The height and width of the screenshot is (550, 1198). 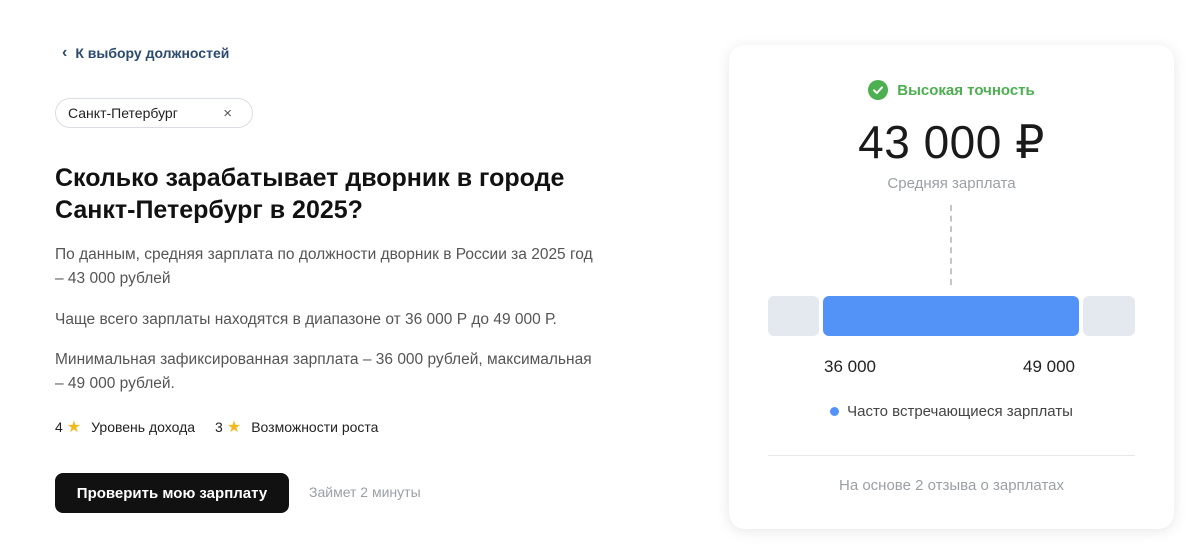 What do you see at coordinates (966, 90) in the screenshot?
I see `accuracy-label: Высокая точность` at bounding box center [966, 90].